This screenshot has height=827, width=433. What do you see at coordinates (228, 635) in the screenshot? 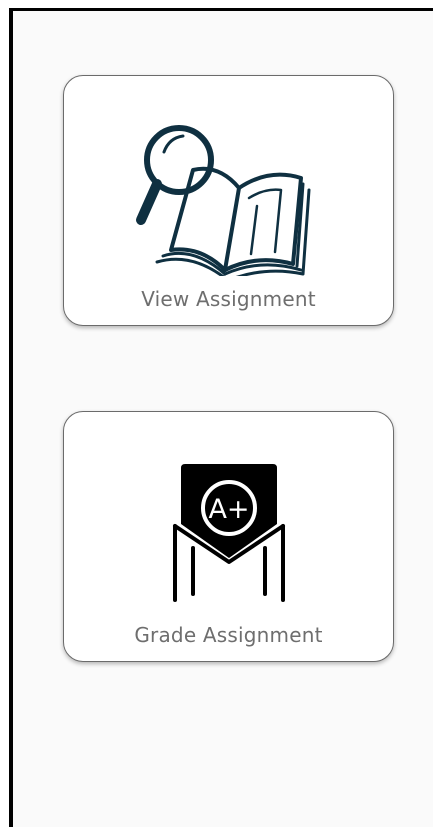
I see `grade-assignment-label: Grade Assignment` at bounding box center [228, 635].